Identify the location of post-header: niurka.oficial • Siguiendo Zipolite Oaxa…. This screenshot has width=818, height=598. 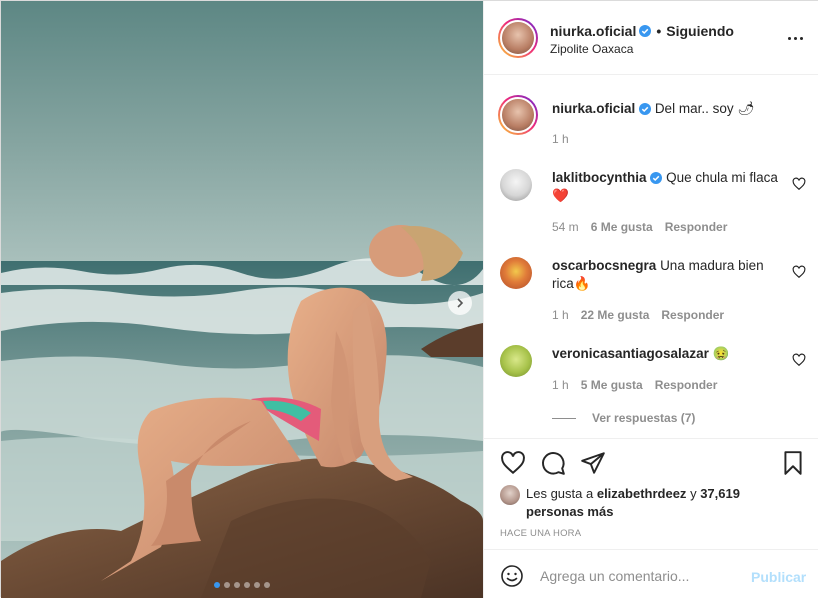
(651, 38).